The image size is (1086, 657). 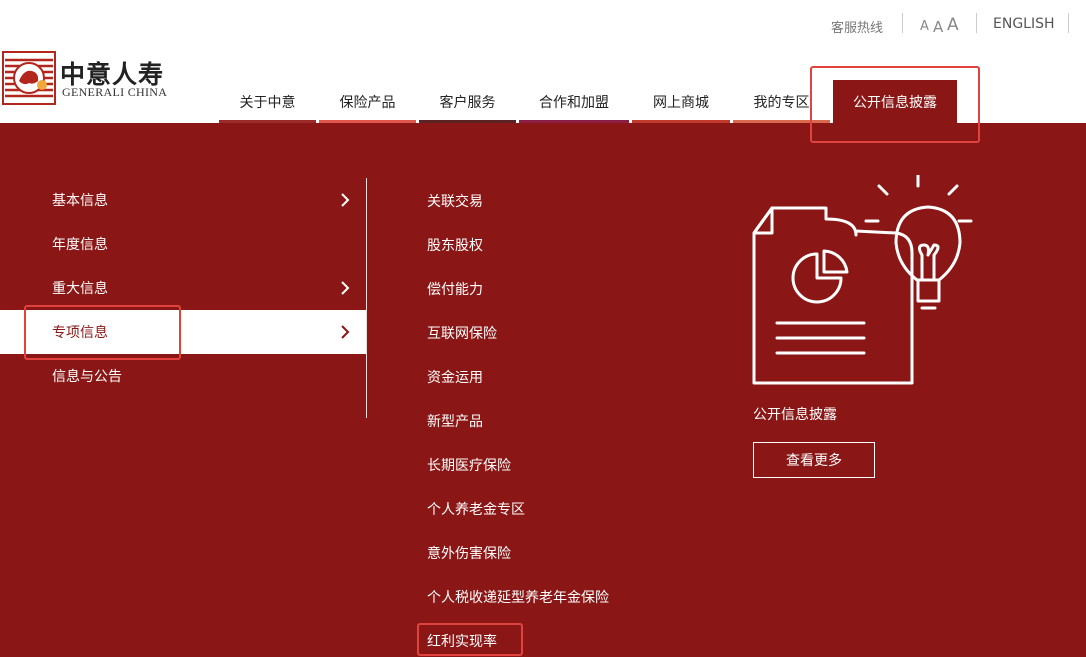 I want to click on nav-products: 保险产品, so click(x=367, y=101).